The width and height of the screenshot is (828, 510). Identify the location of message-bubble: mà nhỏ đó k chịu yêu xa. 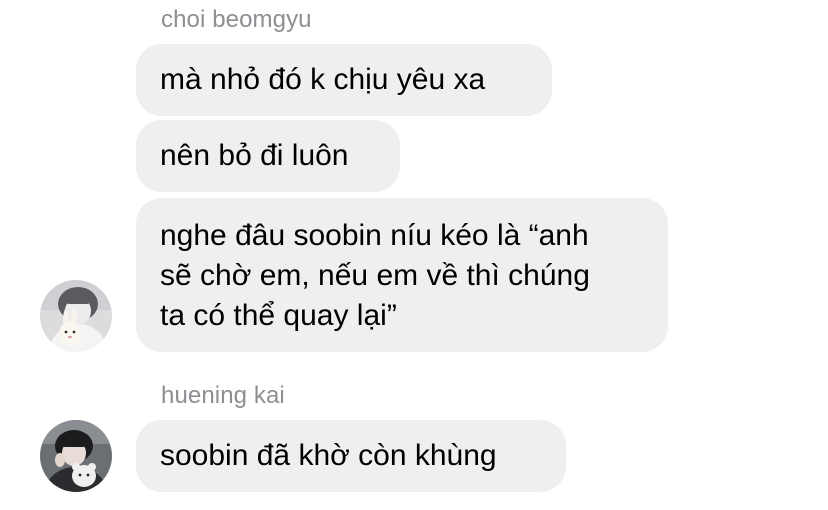
(344, 80).